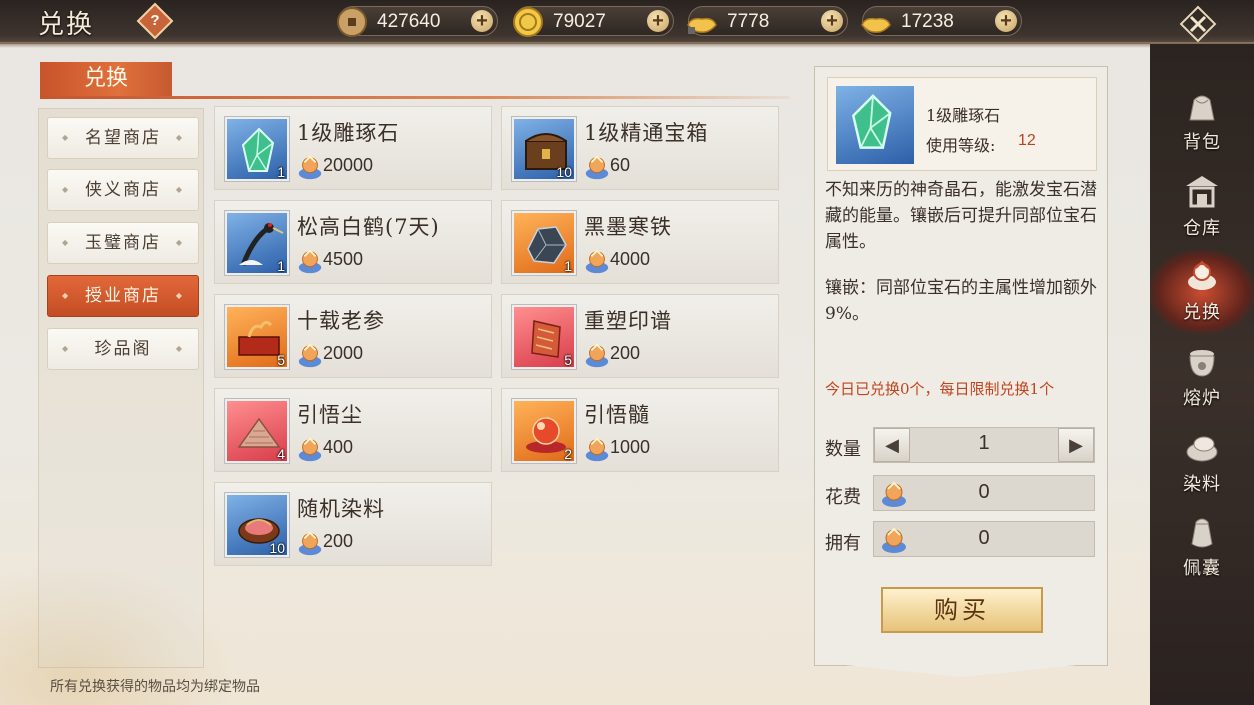 The width and height of the screenshot is (1254, 705). I want to click on owned-field: 0, so click(984, 539).